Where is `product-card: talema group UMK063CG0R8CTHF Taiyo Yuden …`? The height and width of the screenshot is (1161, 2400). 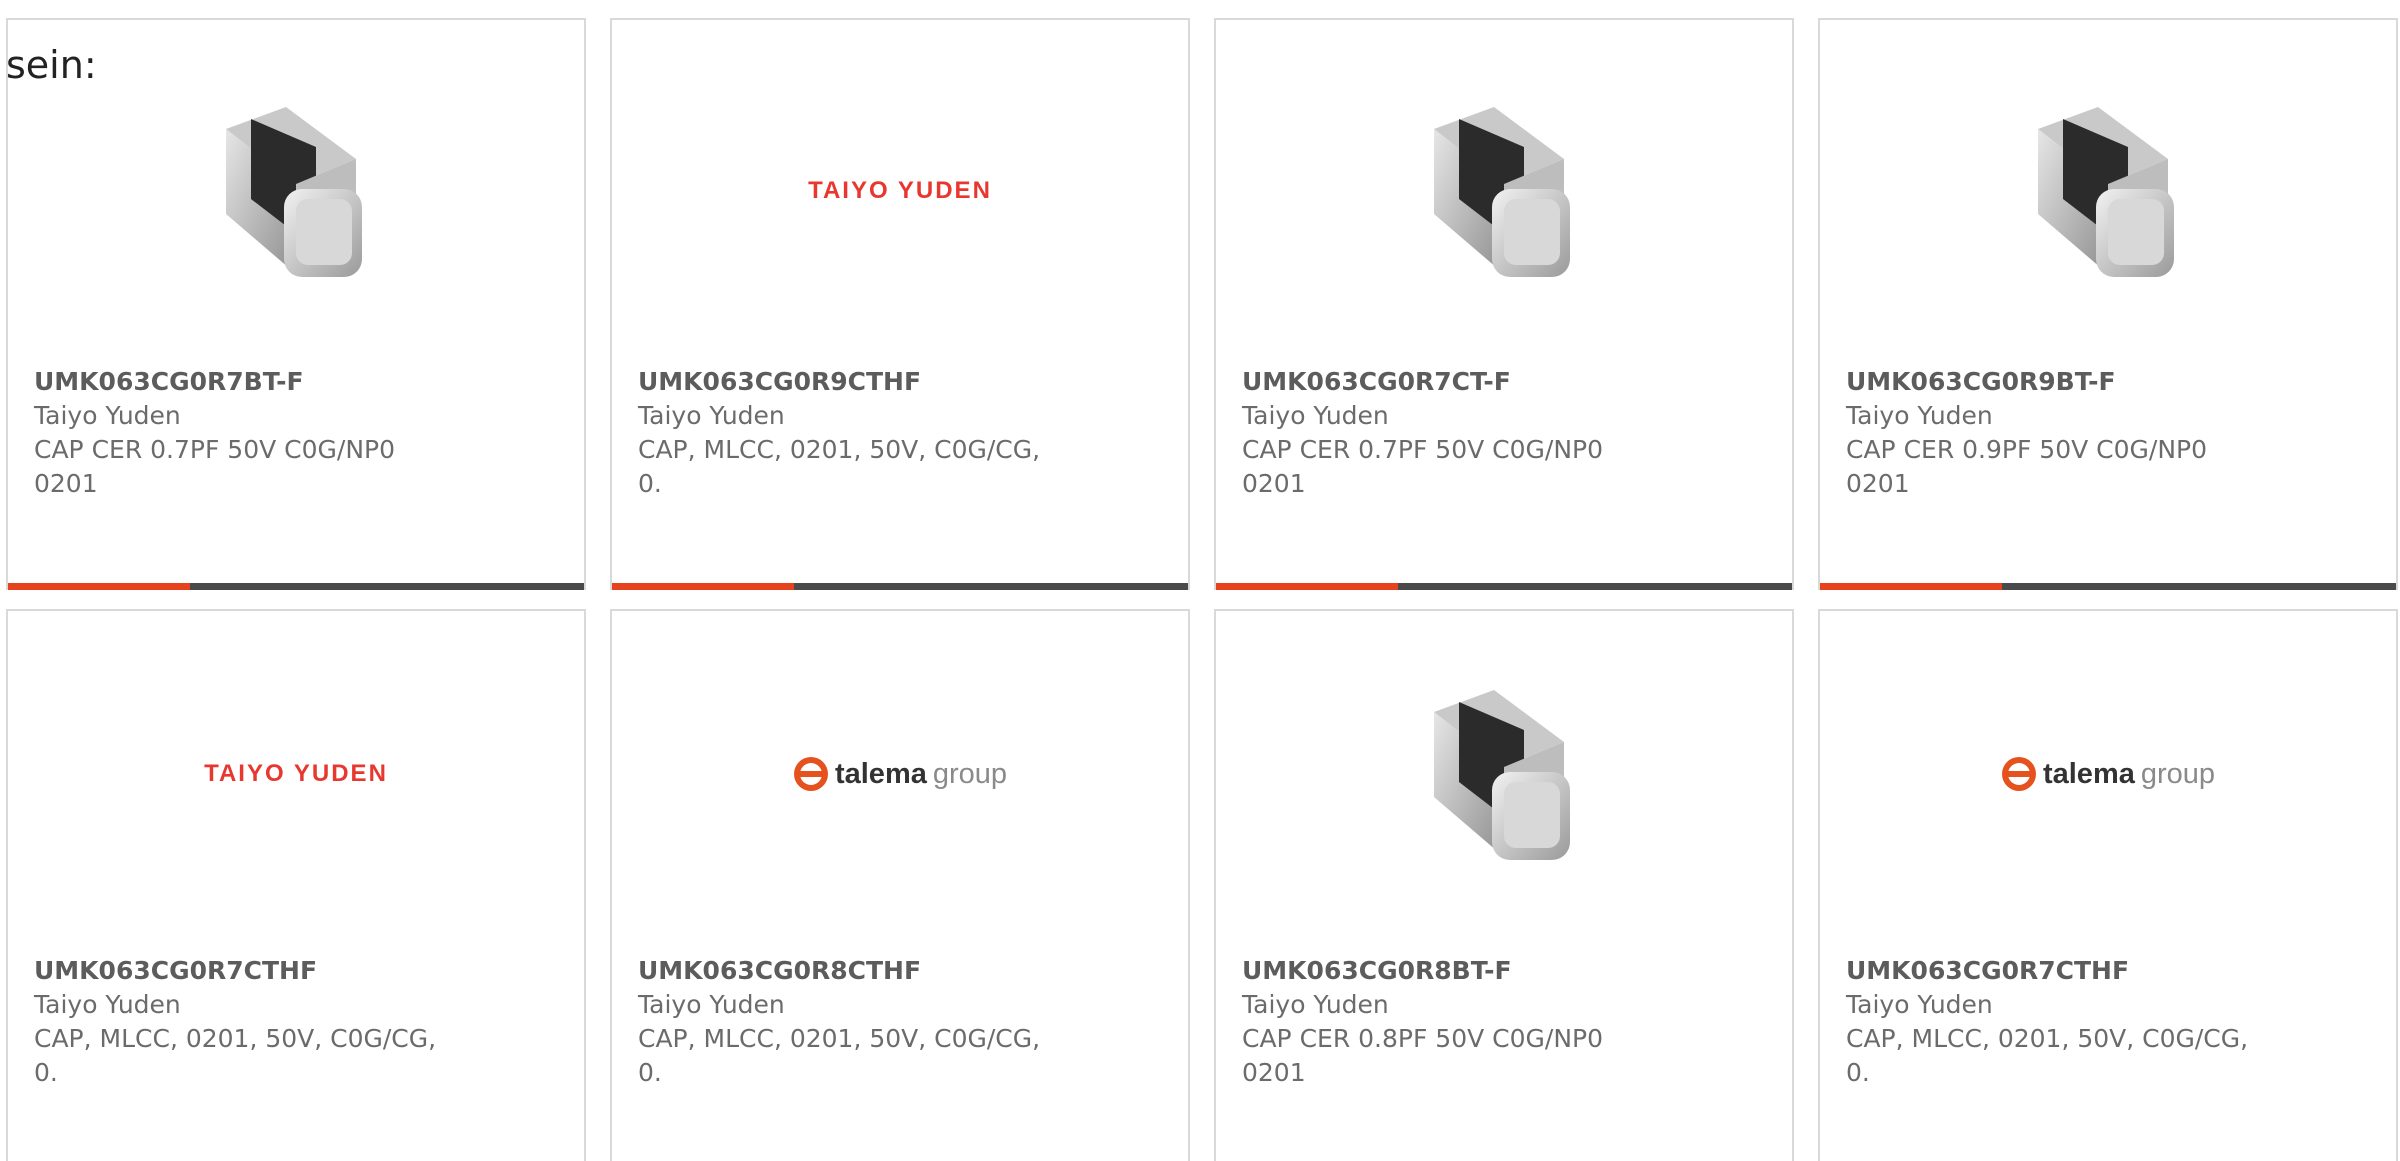
product-card: talema group UMK063CG0R8CTHF Taiyo Yuden … is located at coordinates (900, 885).